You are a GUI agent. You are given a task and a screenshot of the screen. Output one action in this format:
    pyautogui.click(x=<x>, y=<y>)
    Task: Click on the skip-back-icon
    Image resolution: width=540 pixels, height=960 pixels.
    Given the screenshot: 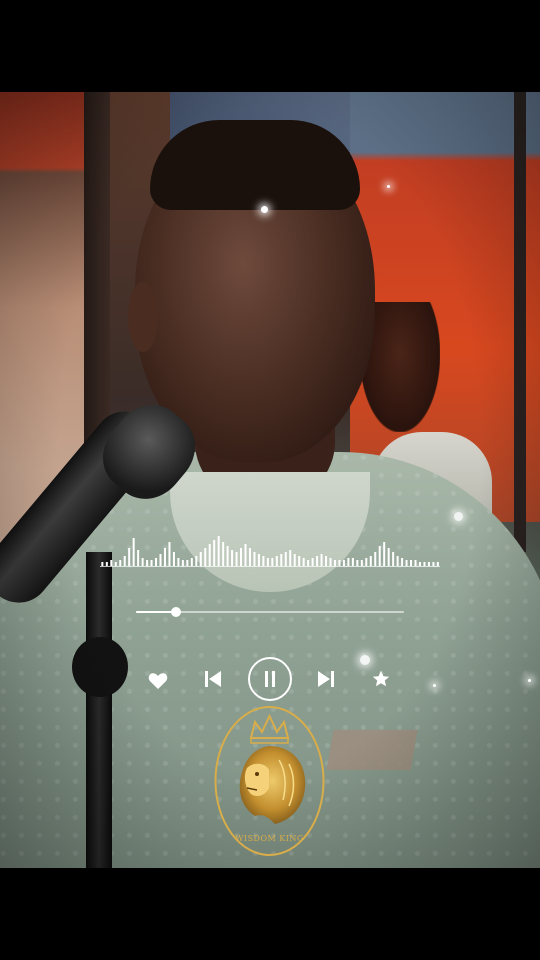 What is the action you would take?
    pyautogui.click(x=213, y=679)
    